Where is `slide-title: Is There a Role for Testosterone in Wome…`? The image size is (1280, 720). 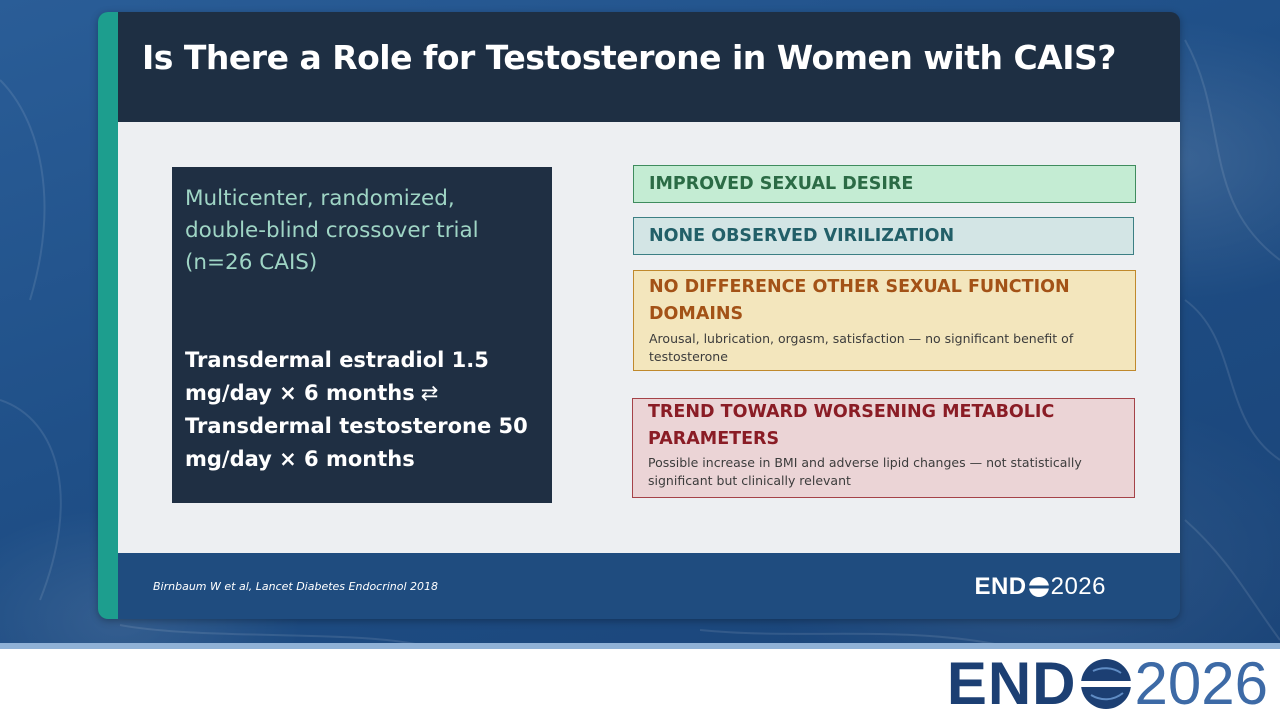
slide-title: Is There a Role for Testosterone in Wome… is located at coordinates (629, 57).